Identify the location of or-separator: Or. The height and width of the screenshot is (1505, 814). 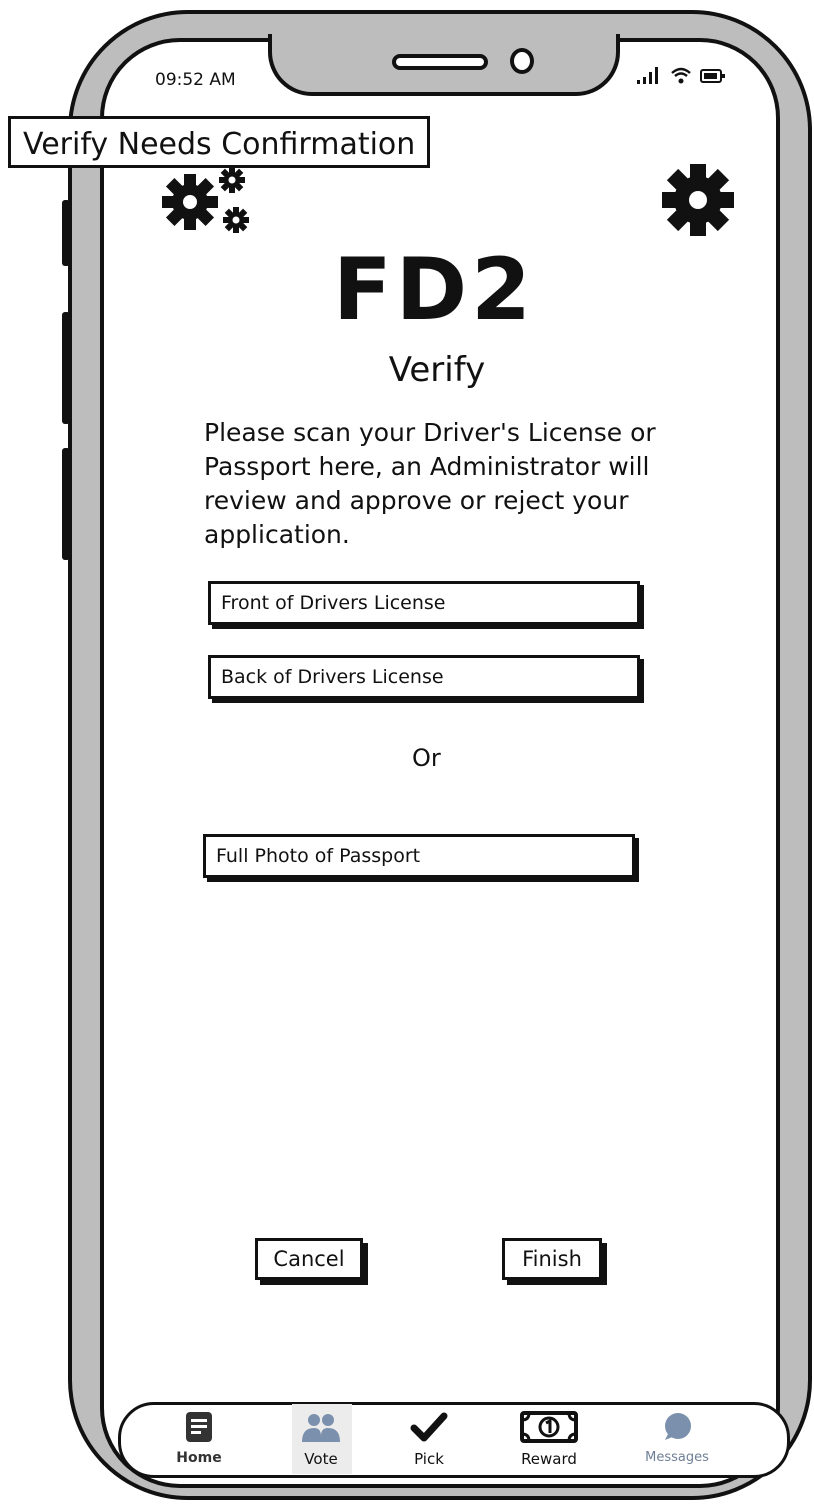
(426, 758).